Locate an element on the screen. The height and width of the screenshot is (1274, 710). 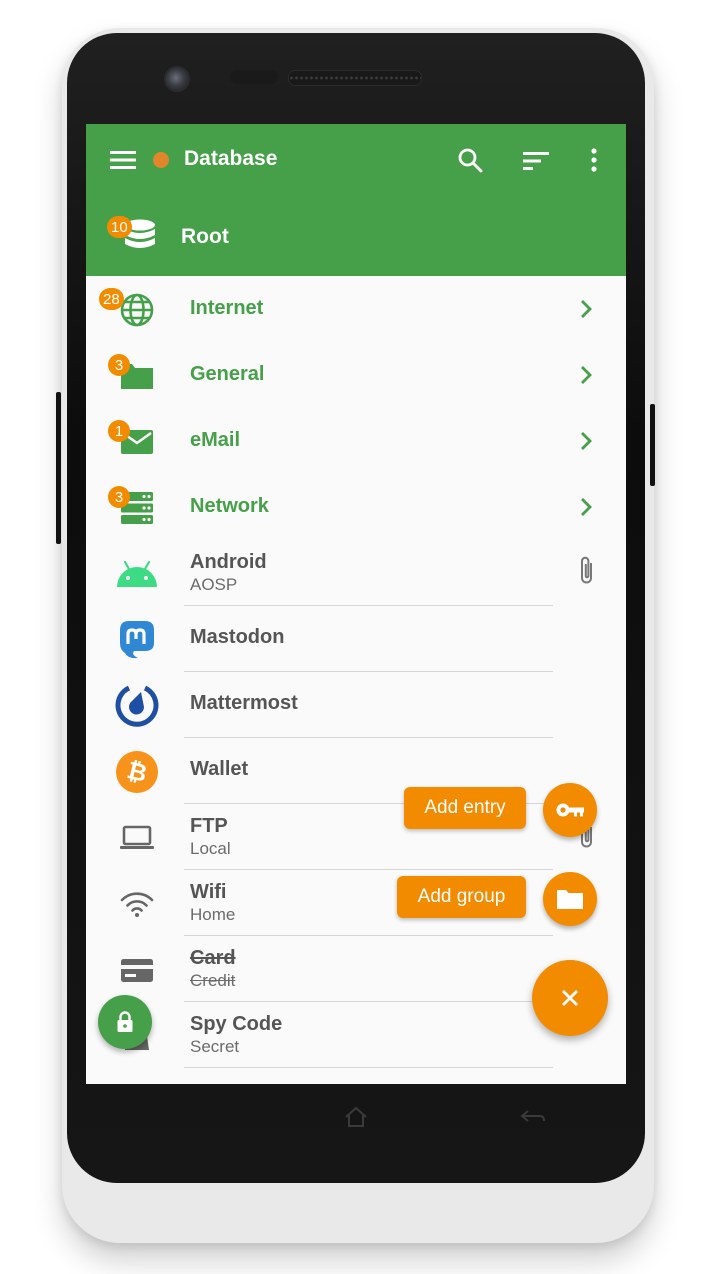
group-row-internet: 28 Internet is located at coordinates (356, 309).